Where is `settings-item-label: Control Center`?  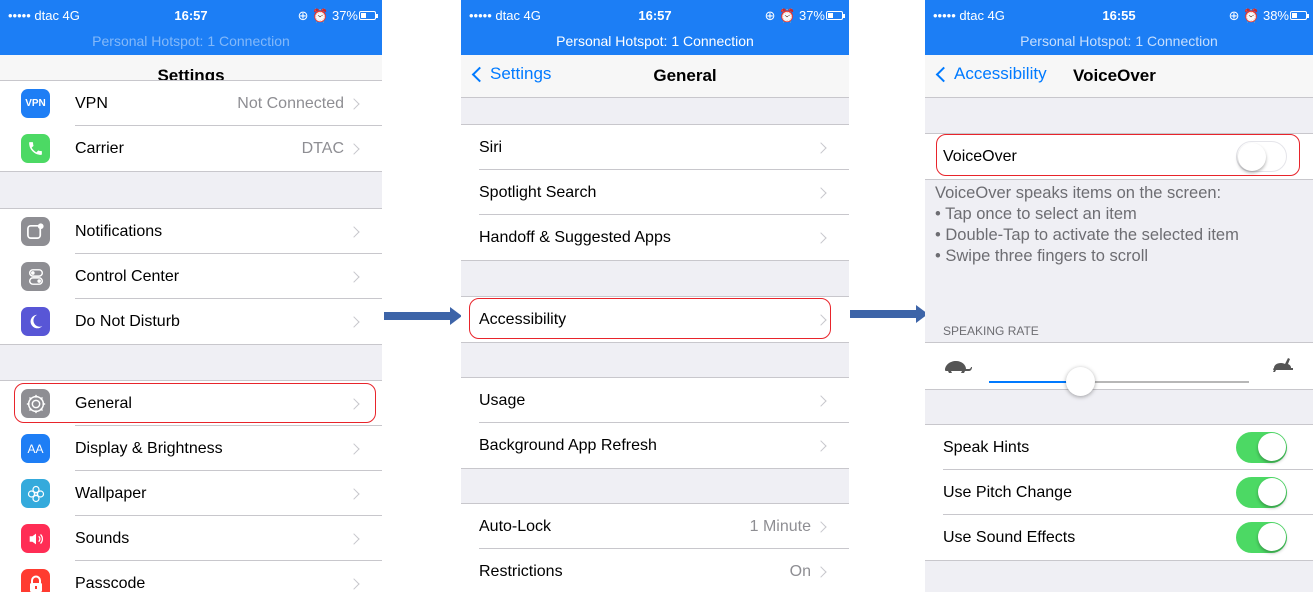
settings-item-label: Control Center is located at coordinates (127, 276).